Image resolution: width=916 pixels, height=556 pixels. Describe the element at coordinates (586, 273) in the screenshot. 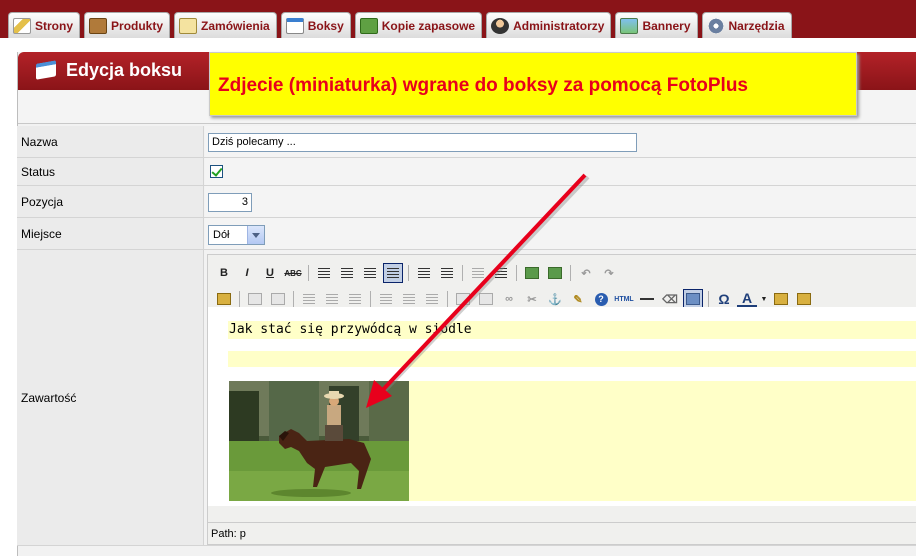

I see `undo-button: ↶` at that location.